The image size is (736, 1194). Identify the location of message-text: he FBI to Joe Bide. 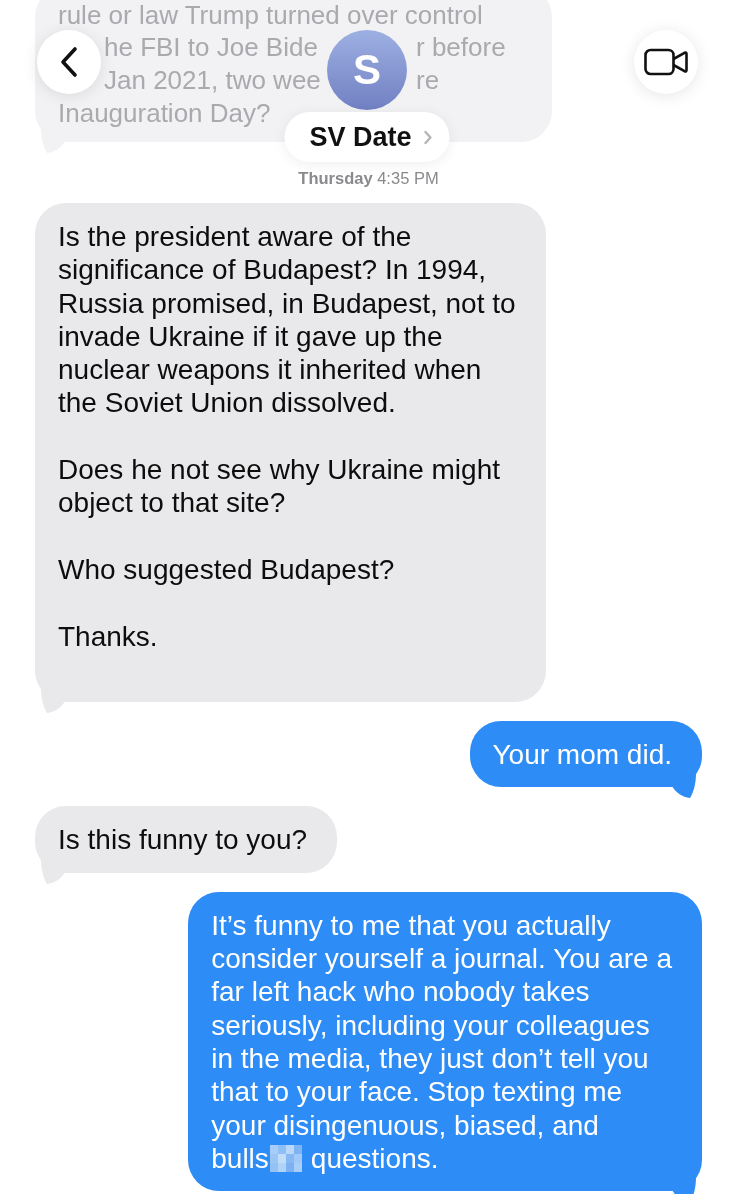
(211, 46).